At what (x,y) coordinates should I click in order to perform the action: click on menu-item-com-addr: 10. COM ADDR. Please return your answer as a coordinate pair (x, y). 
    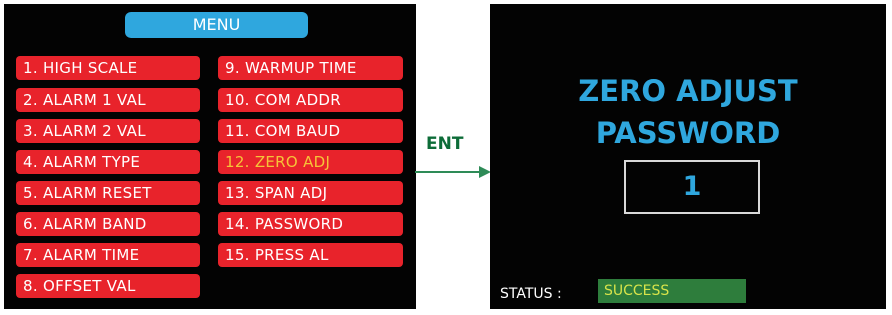
    Looking at the image, I should click on (310, 100).